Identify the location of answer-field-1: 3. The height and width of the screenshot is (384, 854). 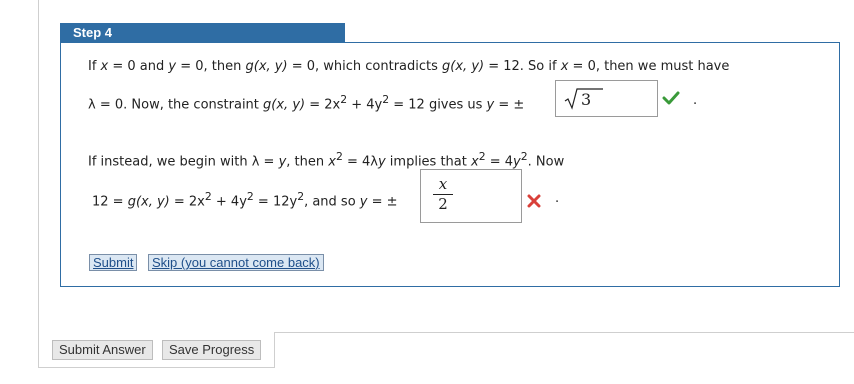
(606, 98).